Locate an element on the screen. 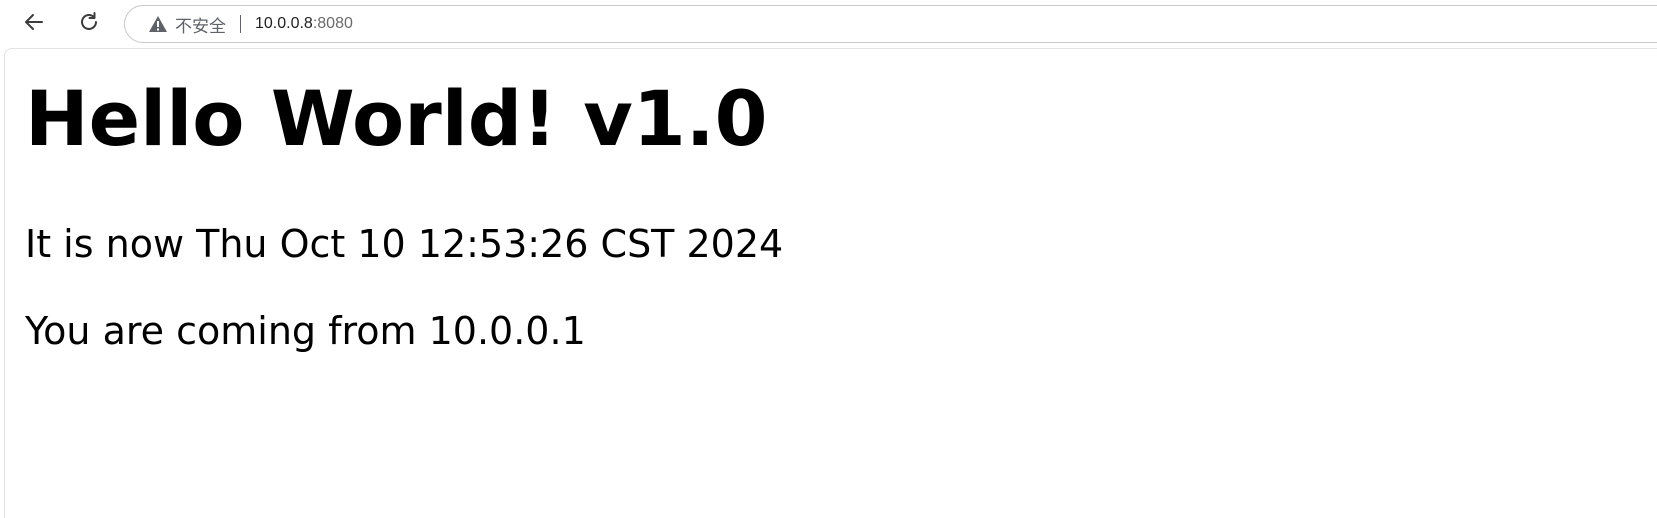 The width and height of the screenshot is (1657, 518). address-bar: 不安全 10.0.0.8:8080 is located at coordinates (890, 24).